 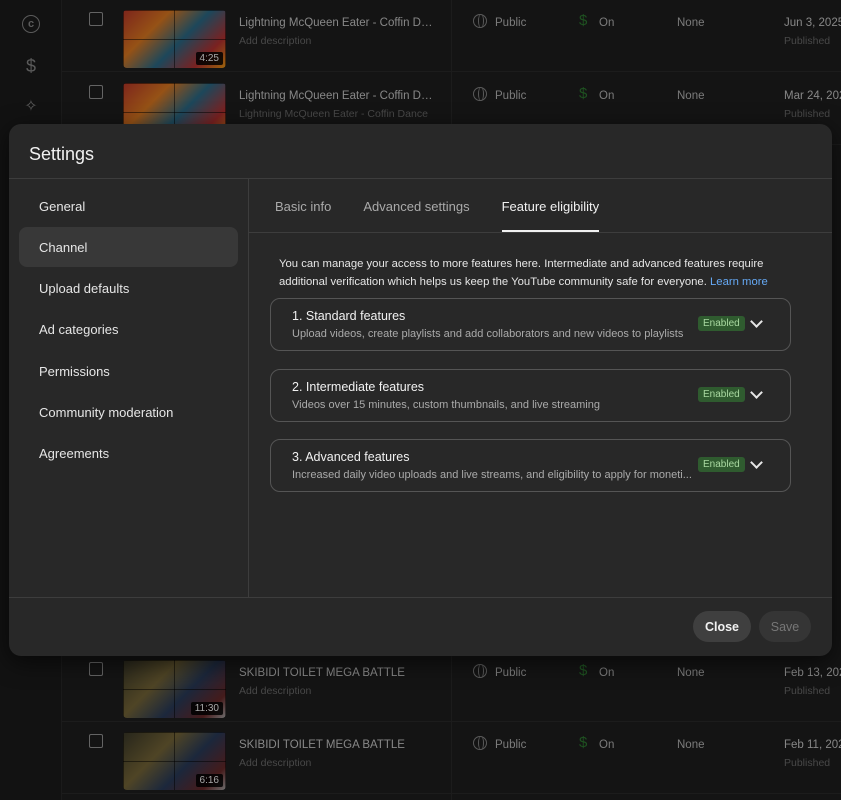 I want to click on feature-title: 3. Advanced features, so click(x=351, y=457).